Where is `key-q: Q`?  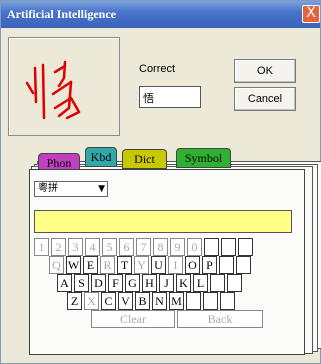 key-q: Q is located at coordinates (56, 265).